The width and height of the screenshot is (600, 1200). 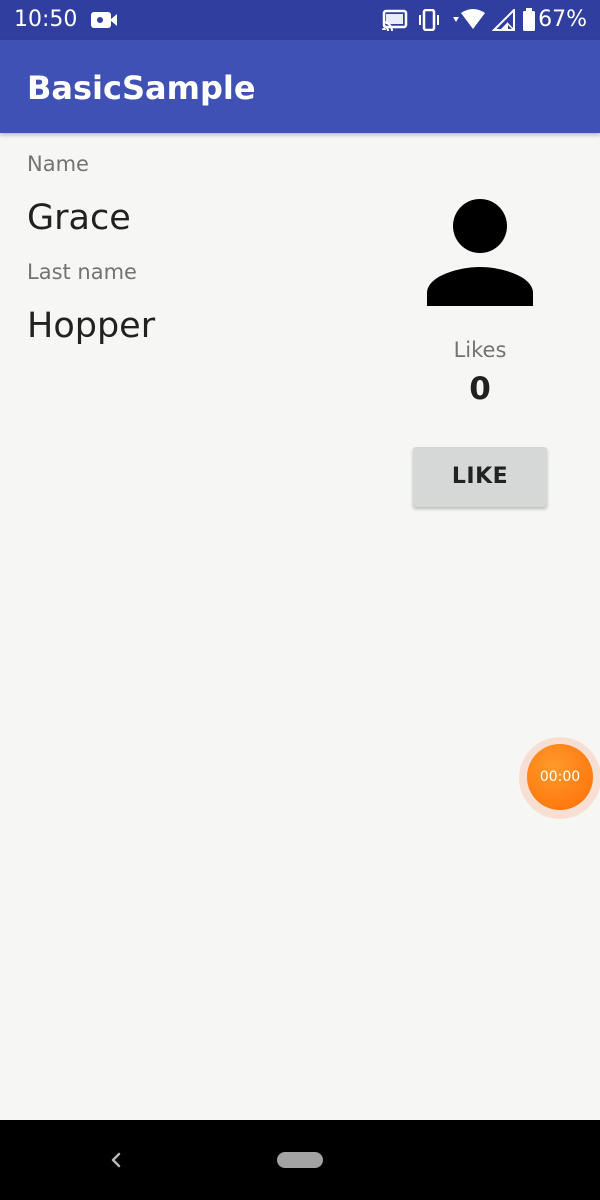 What do you see at coordinates (529, 22) in the screenshot?
I see `battery-icon` at bounding box center [529, 22].